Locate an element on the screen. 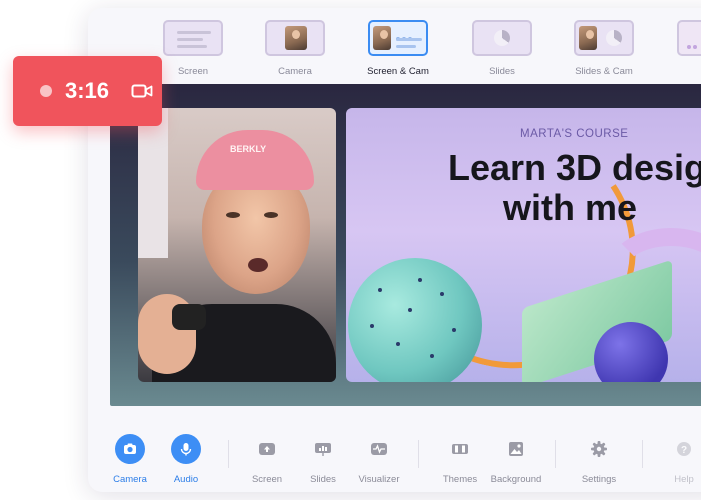 The width and height of the screenshot is (701, 500). slide-heading-line-1: Learn 3D design is located at coordinates (574, 167).